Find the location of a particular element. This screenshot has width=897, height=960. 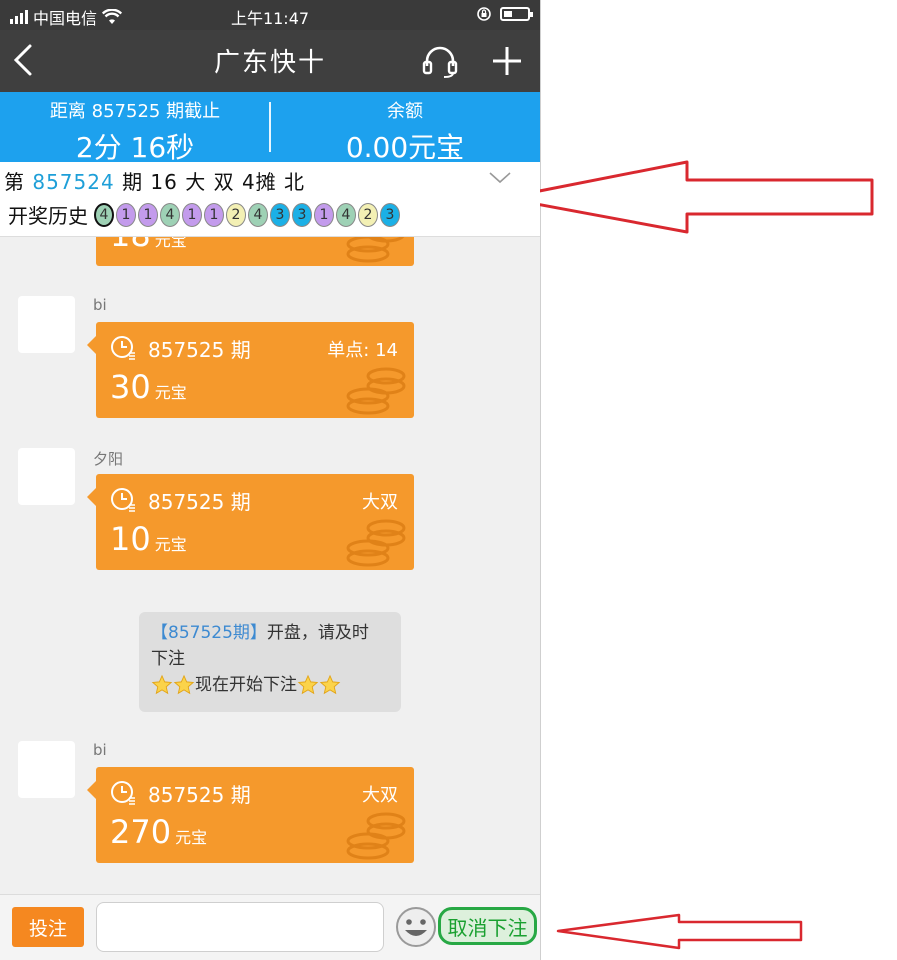

bet-amount-value: 10 is located at coordinates (130, 539).